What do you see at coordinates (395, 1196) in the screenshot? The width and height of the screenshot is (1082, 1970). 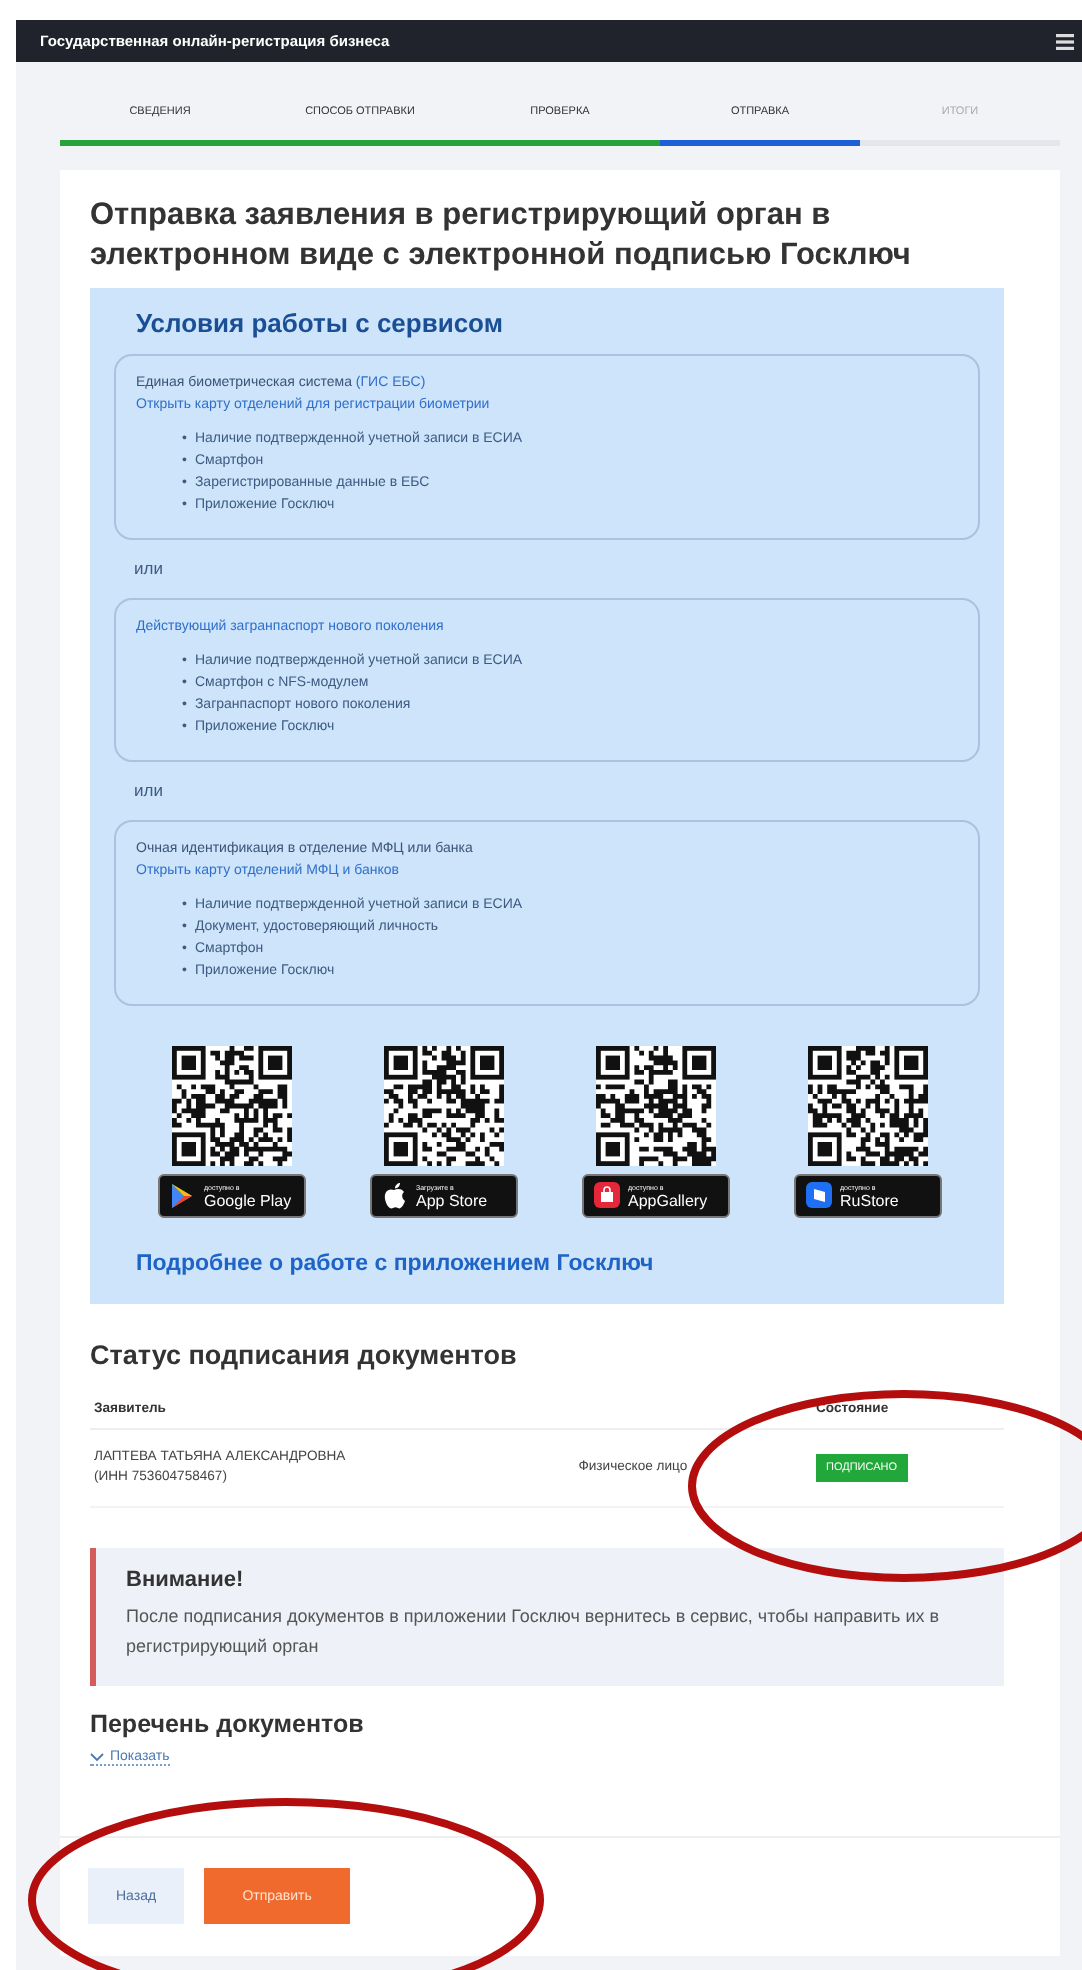 I see `apple-icon` at bounding box center [395, 1196].